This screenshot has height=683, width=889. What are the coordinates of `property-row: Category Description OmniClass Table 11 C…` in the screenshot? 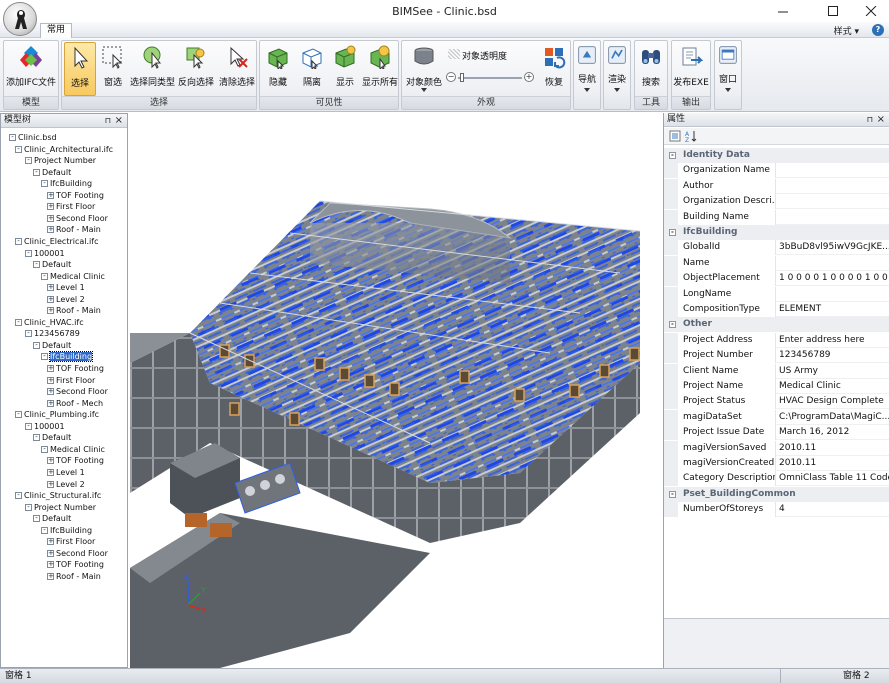 It's located at (776, 479).